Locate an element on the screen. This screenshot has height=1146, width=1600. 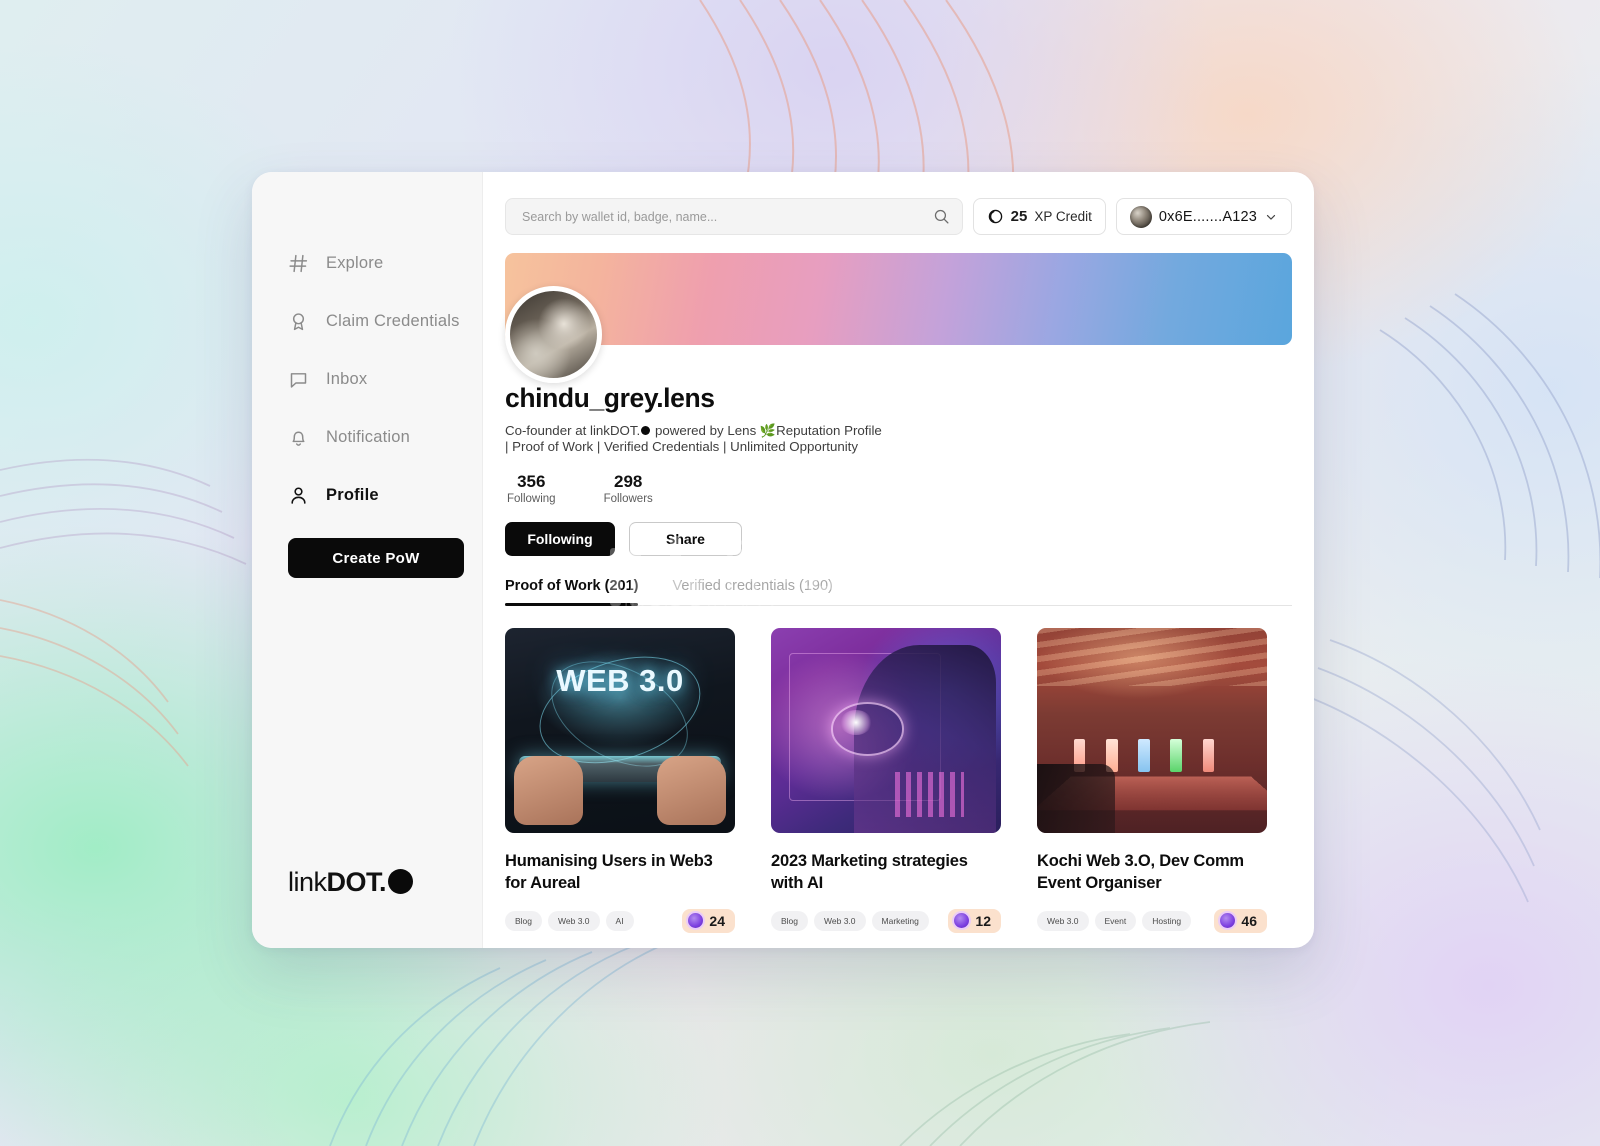
sidebar-item-profile: Profile is located at coordinates (367, 495).